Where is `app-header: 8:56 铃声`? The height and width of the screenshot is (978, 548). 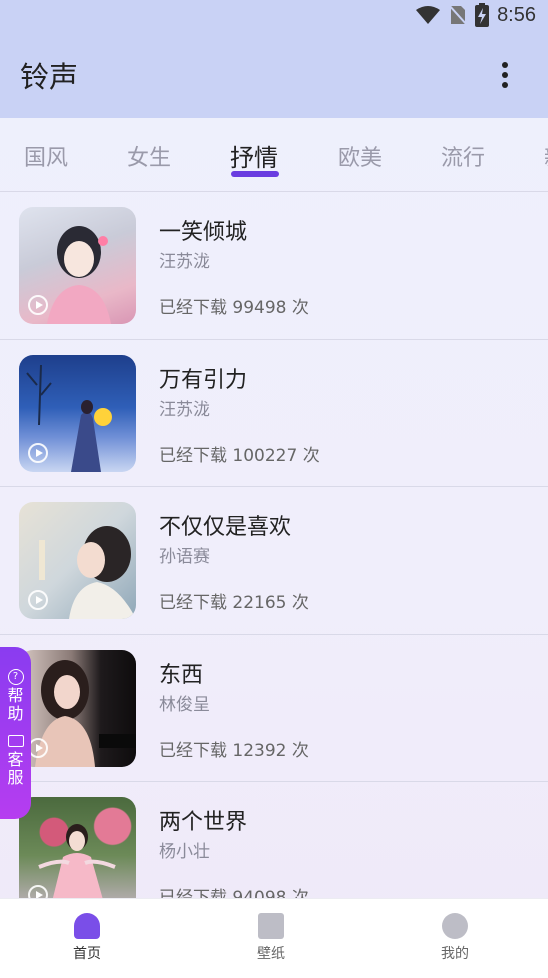
app-header: 8:56 铃声 is located at coordinates (274, 59).